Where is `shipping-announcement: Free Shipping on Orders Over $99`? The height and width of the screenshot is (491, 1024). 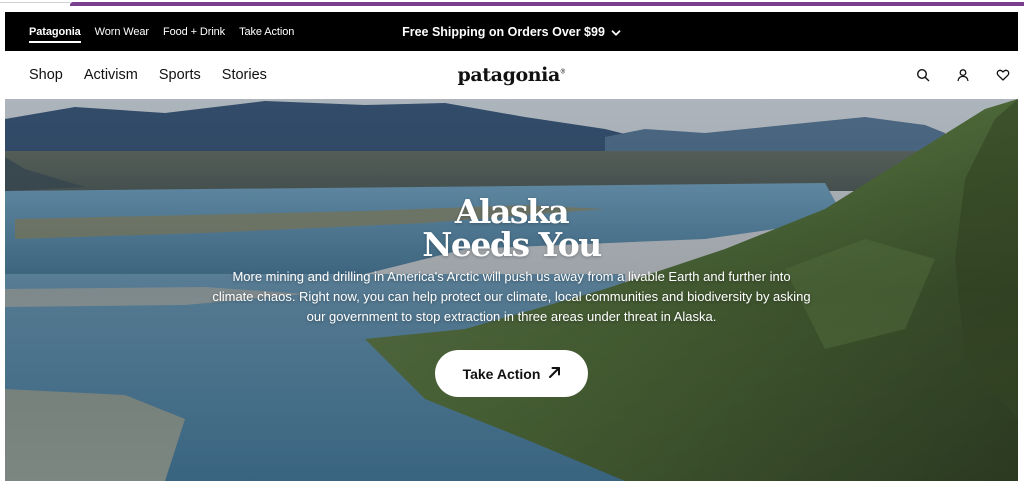
shipping-announcement: Free Shipping on Orders Over $99 is located at coordinates (511, 31).